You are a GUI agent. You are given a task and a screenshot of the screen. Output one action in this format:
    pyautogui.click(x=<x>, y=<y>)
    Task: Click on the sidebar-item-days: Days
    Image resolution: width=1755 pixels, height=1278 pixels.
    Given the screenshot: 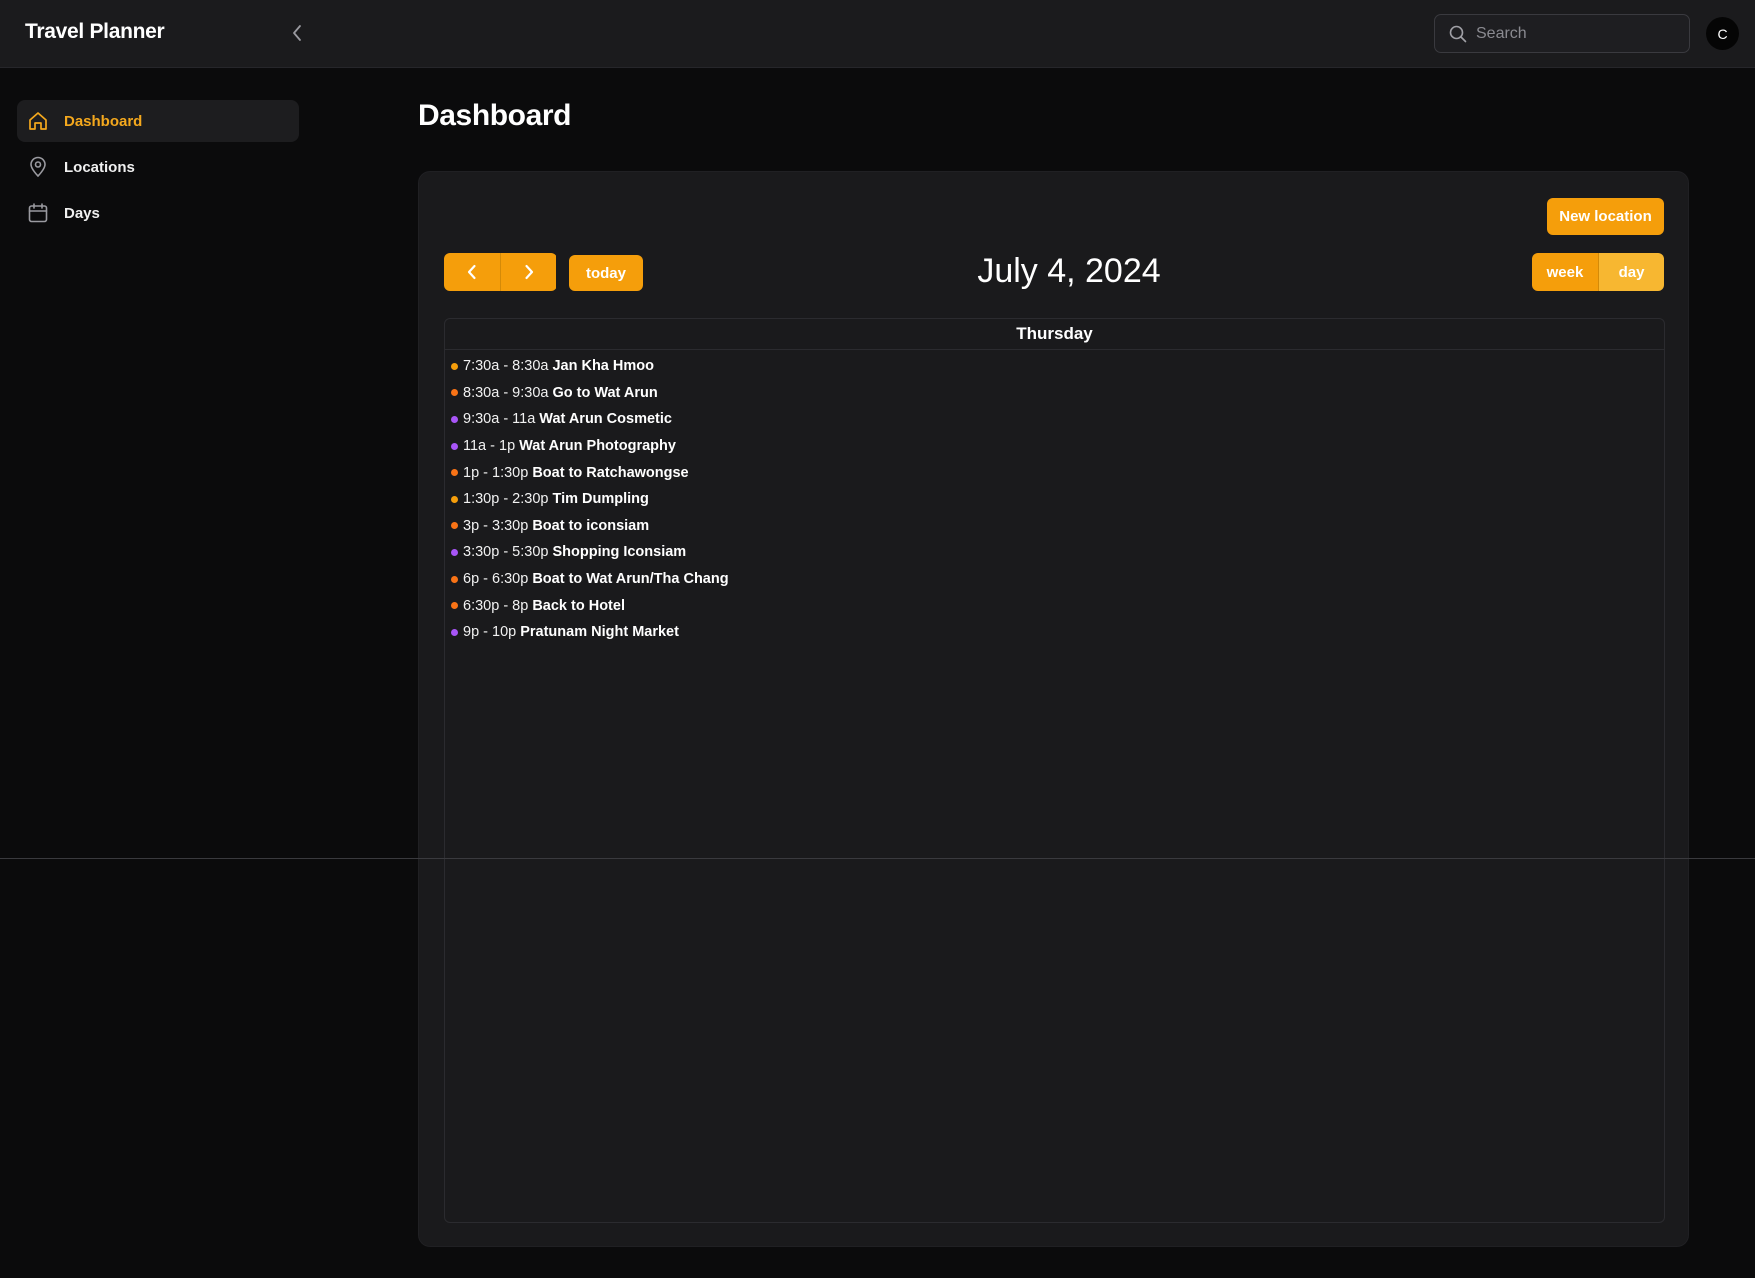 What is the action you would take?
    pyautogui.click(x=158, y=213)
    